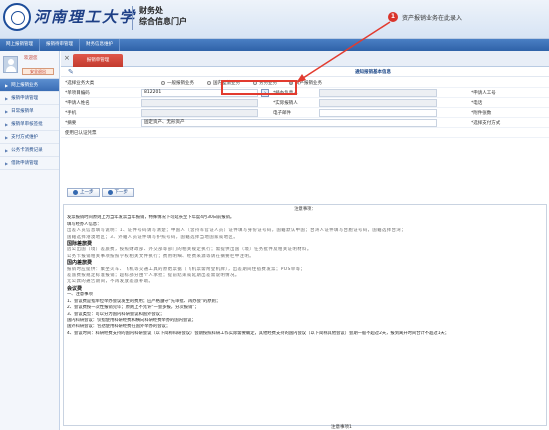  I want to click on sidebar-item-online-reimburse: ▶ 网上报销业务, so click(29, 85).